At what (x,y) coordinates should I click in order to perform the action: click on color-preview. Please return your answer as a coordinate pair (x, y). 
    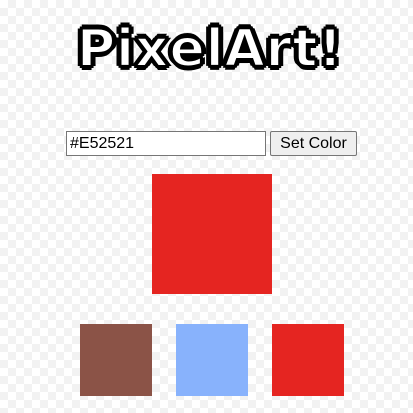
    Looking at the image, I should click on (212, 234).